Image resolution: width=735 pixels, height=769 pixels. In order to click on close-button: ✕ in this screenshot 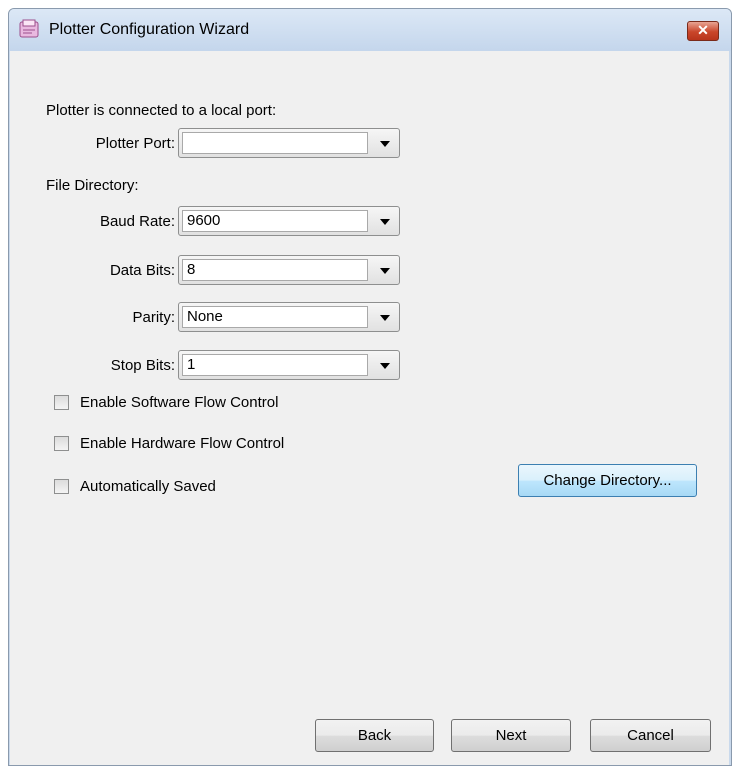, I will do `click(703, 31)`.